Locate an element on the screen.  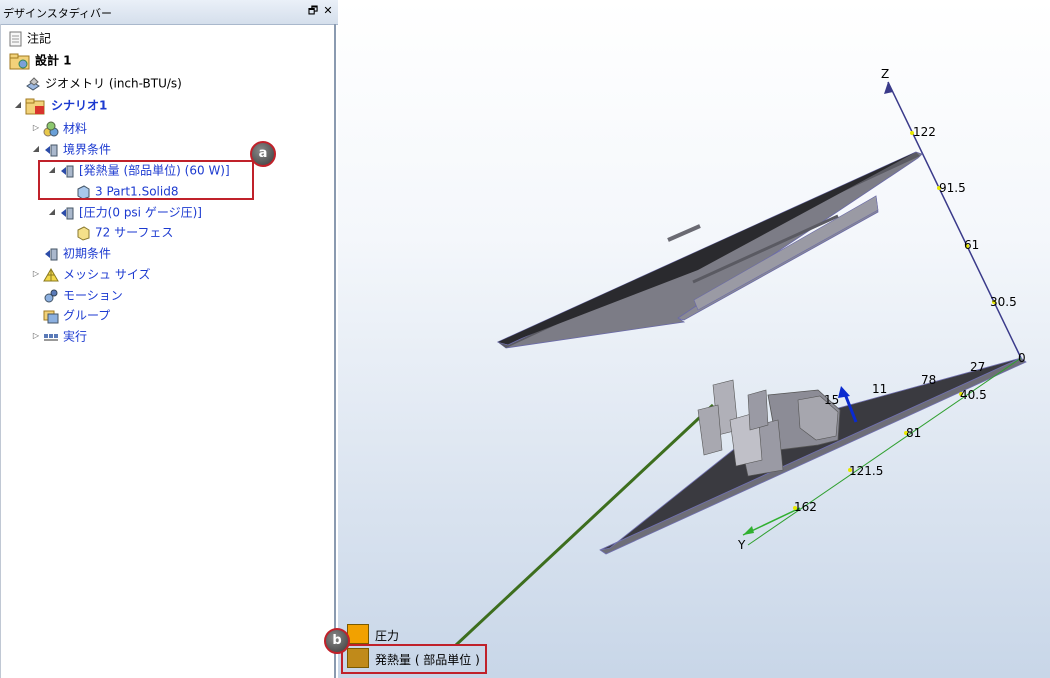
tree-item-initial-conditions: 初期条件 is located at coordinates (77, 253).